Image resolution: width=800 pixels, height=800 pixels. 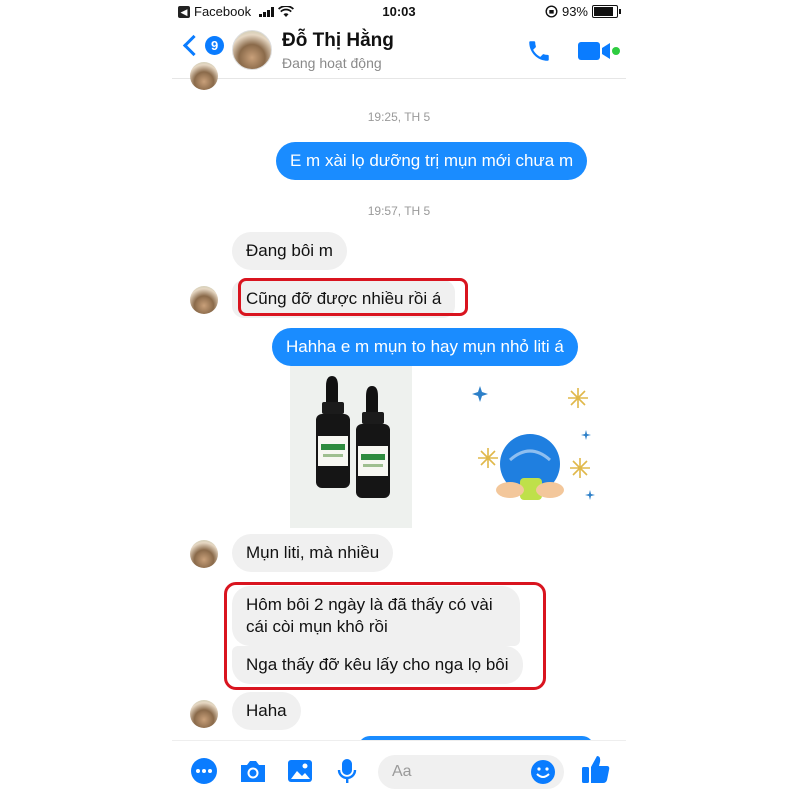 What do you see at coordinates (266, 711) in the screenshot?
I see `message-incoming: Haha` at bounding box center [266, 711].